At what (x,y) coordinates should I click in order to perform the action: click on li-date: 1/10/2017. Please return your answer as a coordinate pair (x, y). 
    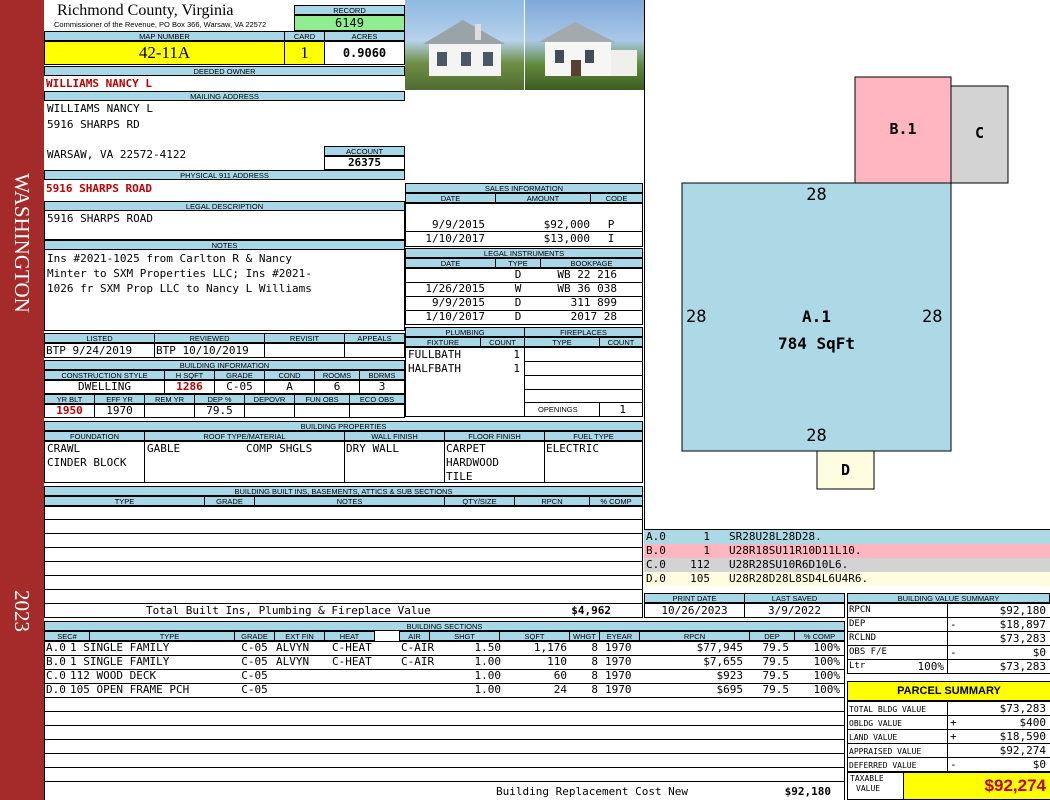
    Looking at the image, I should click on (455, 316).